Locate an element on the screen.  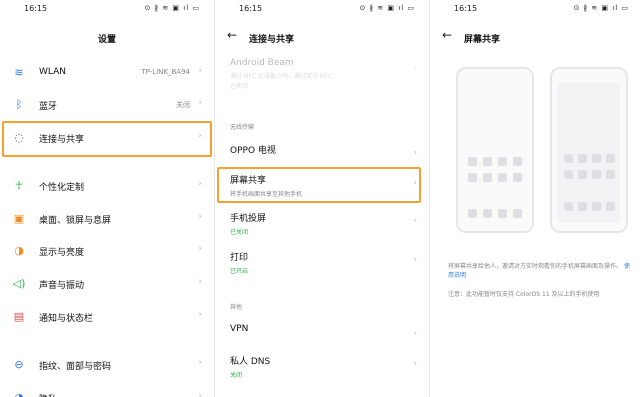
personalization-icon: ☥ is located at coordinates (19, 185).